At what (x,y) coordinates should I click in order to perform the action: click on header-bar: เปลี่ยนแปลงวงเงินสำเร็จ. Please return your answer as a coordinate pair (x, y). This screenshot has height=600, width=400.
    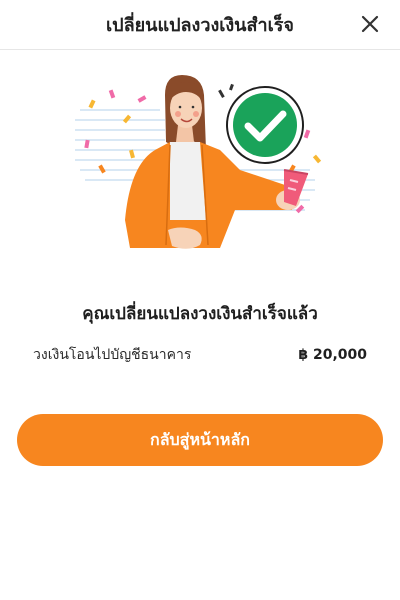
    Looking at the image, I should click on (200, 25).